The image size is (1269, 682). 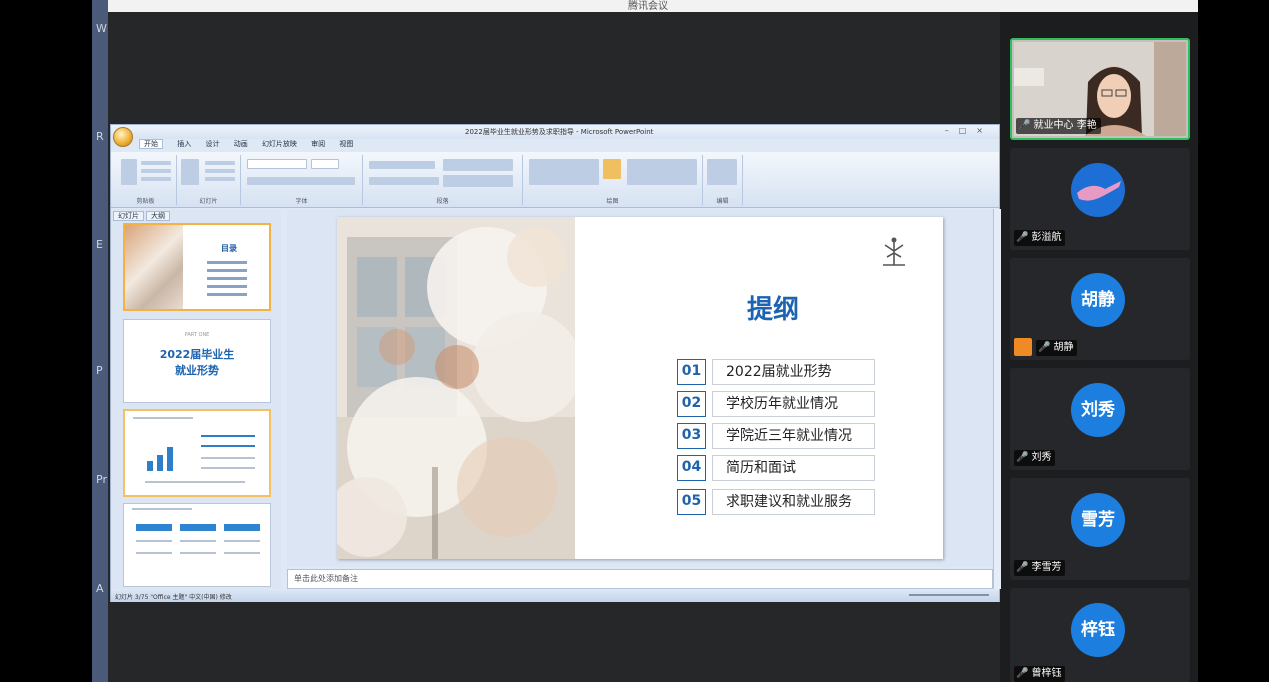 What do you see at coordinates (1233, 341) in the screenshot?
I see `black-margin` at bounding box center [1233, 341].